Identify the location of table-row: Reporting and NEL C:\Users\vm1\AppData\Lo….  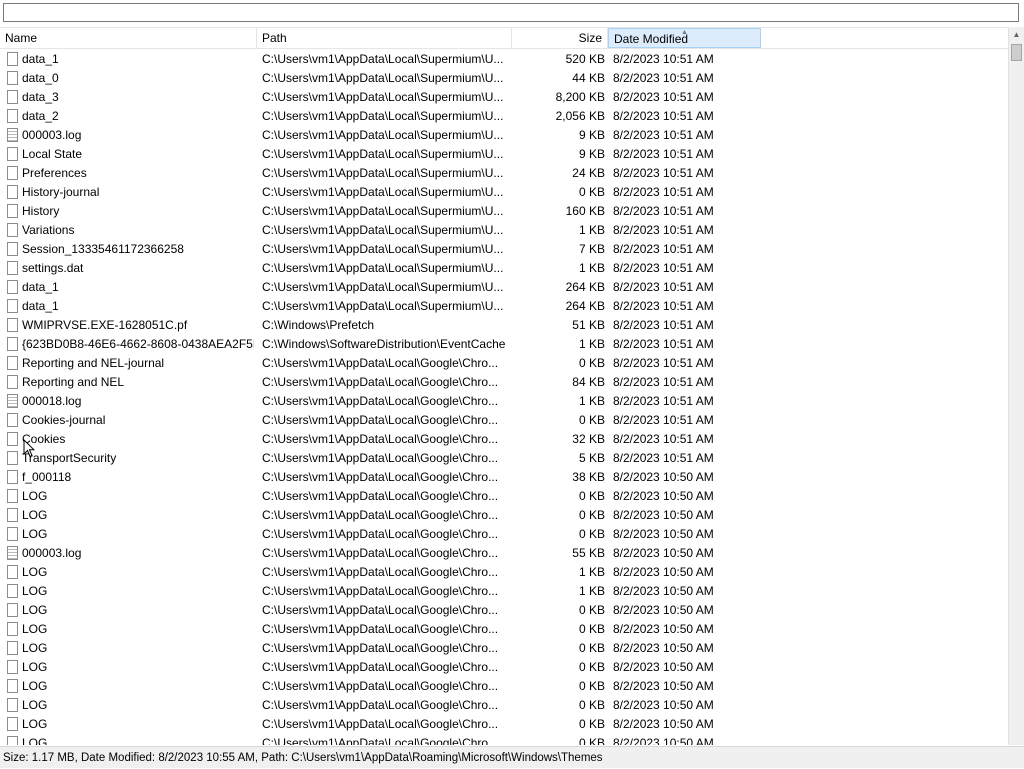
(504, 382).